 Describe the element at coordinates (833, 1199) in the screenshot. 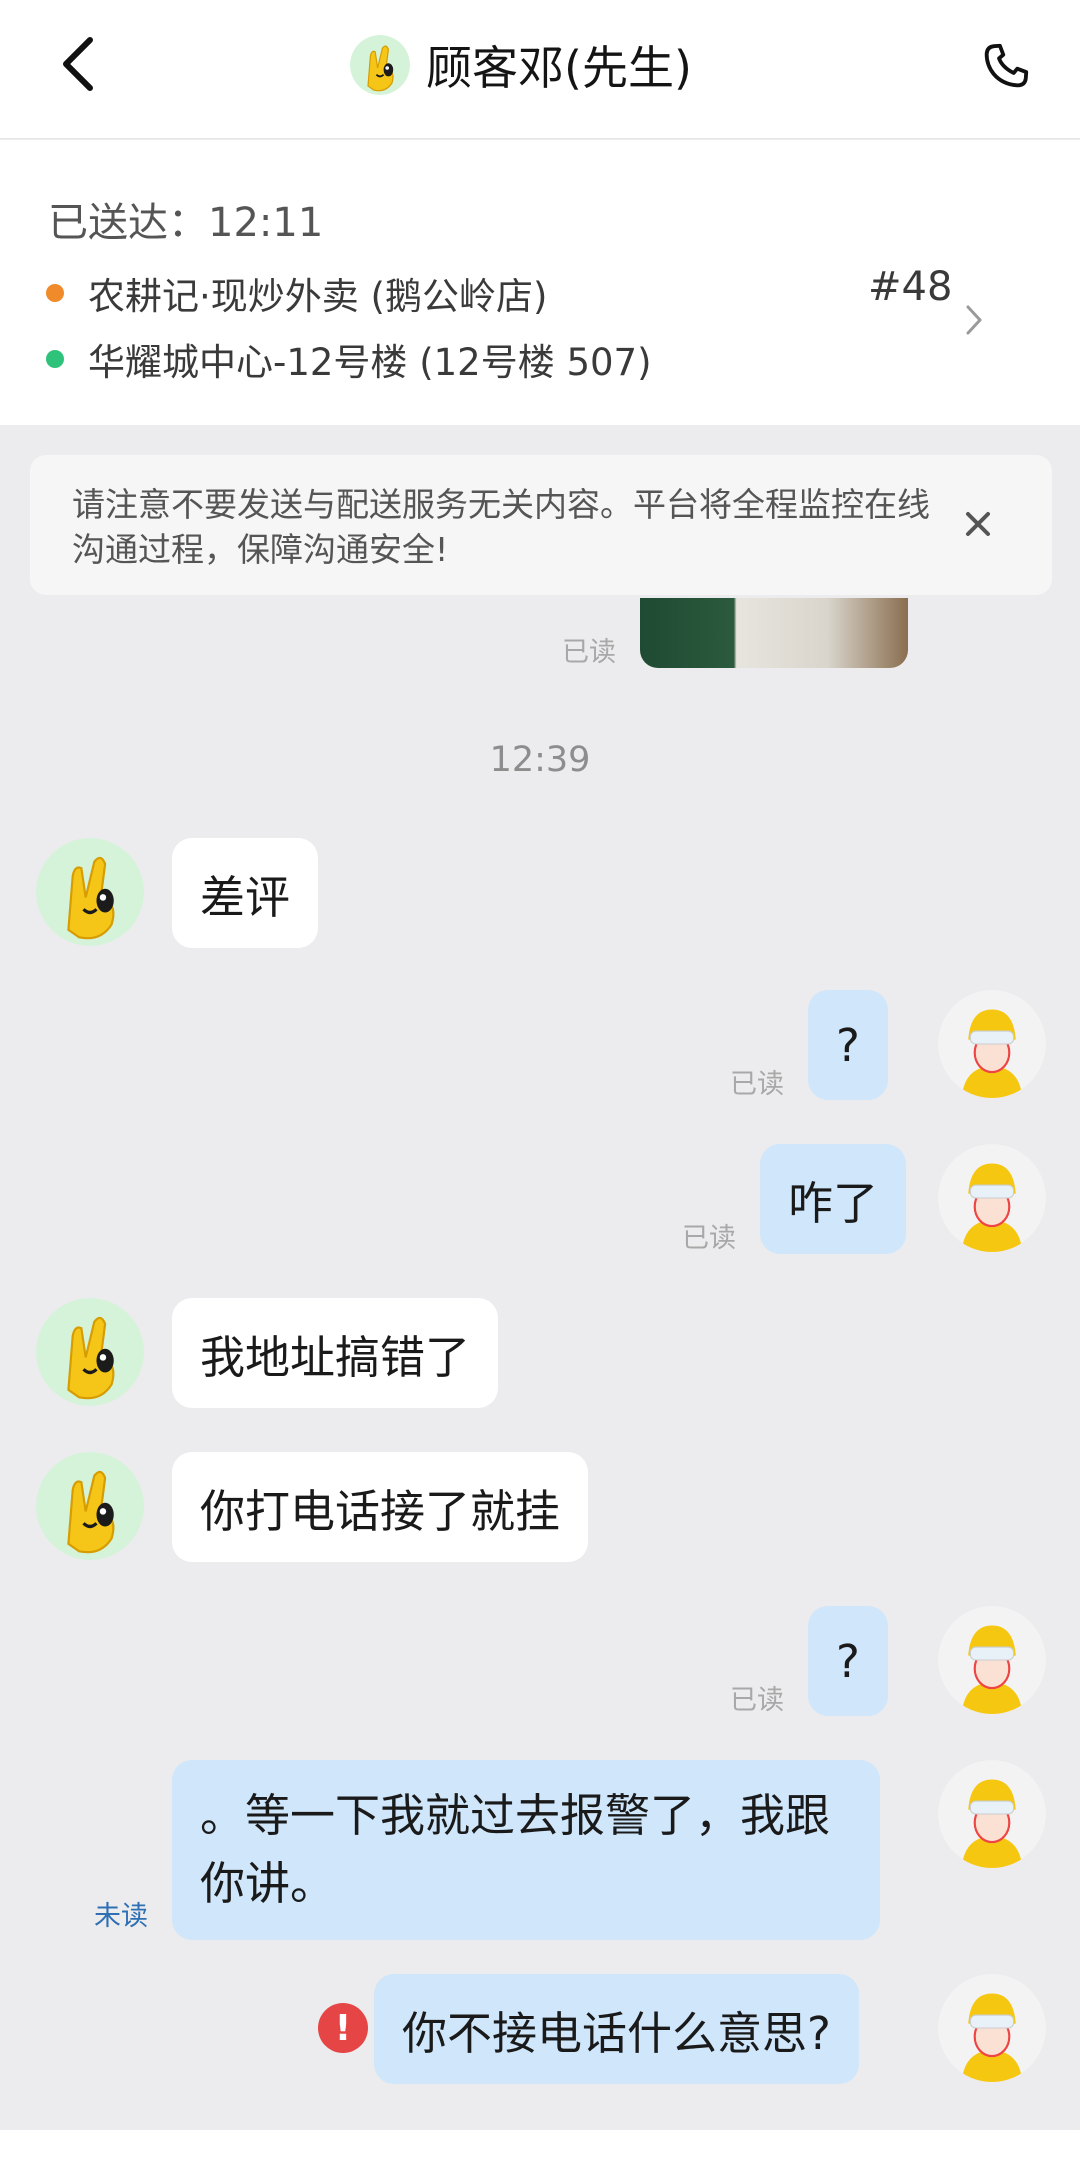

I see `message-bubble-outgoing: 咋了` at that location.